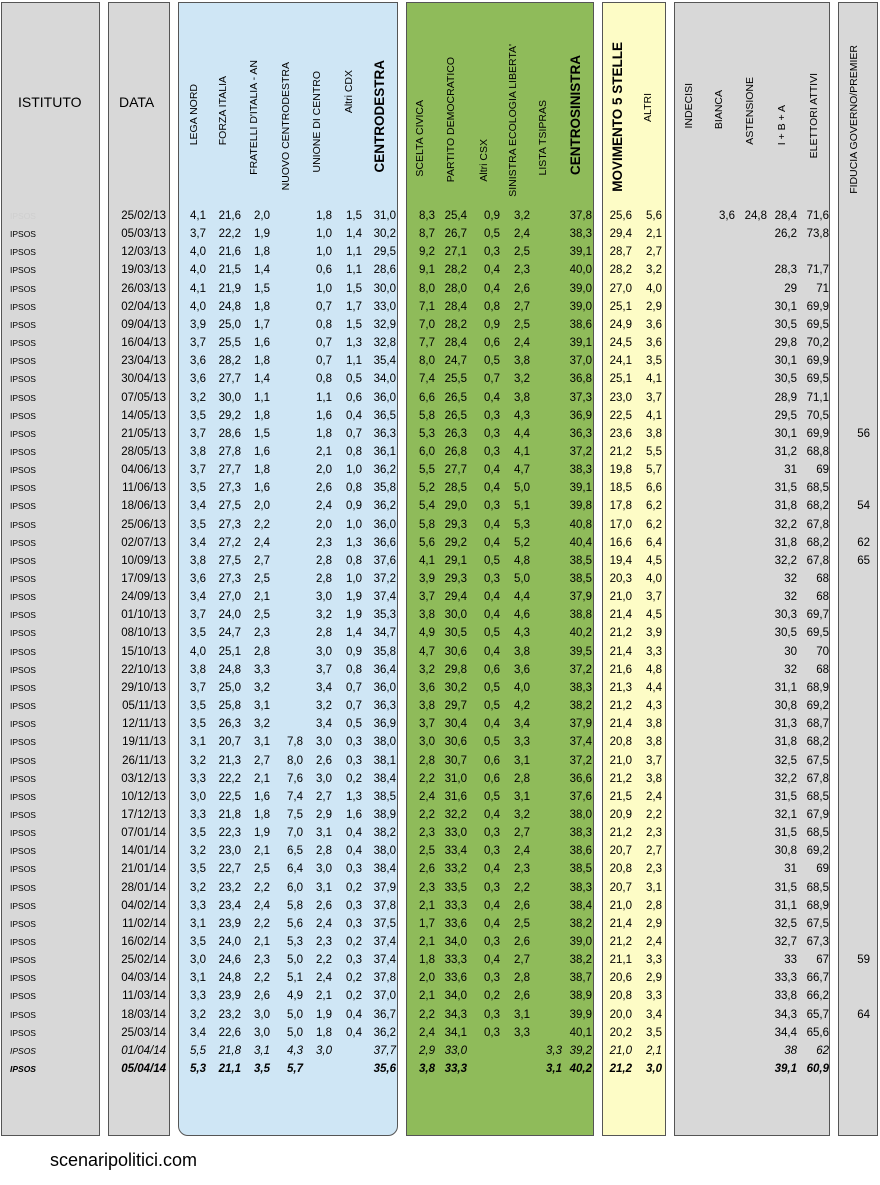 Image resolution: width=880 pixels, height=1185 pixels. Describe the element at coordinates (143, 1069) in the screenshot. I see `data-cell: 05/04/14` at that location.